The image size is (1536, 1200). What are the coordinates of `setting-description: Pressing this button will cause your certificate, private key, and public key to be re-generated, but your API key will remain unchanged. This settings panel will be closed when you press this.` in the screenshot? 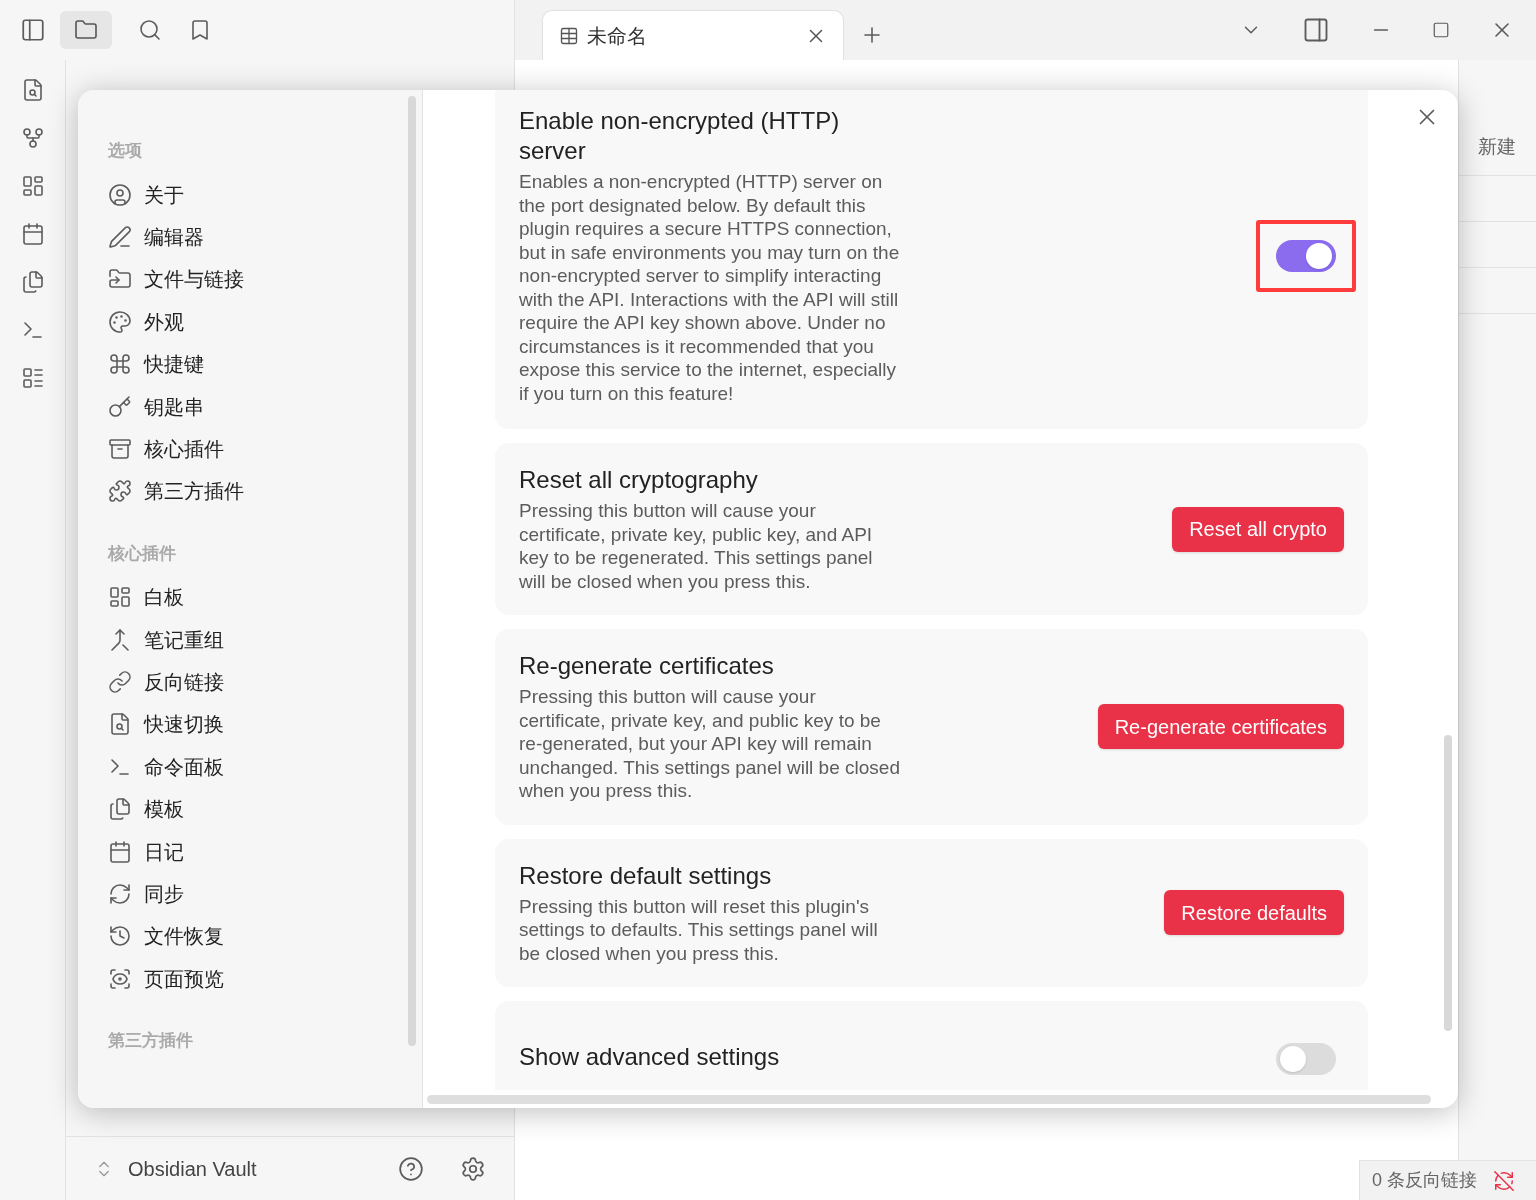 It's located at (710, 744).